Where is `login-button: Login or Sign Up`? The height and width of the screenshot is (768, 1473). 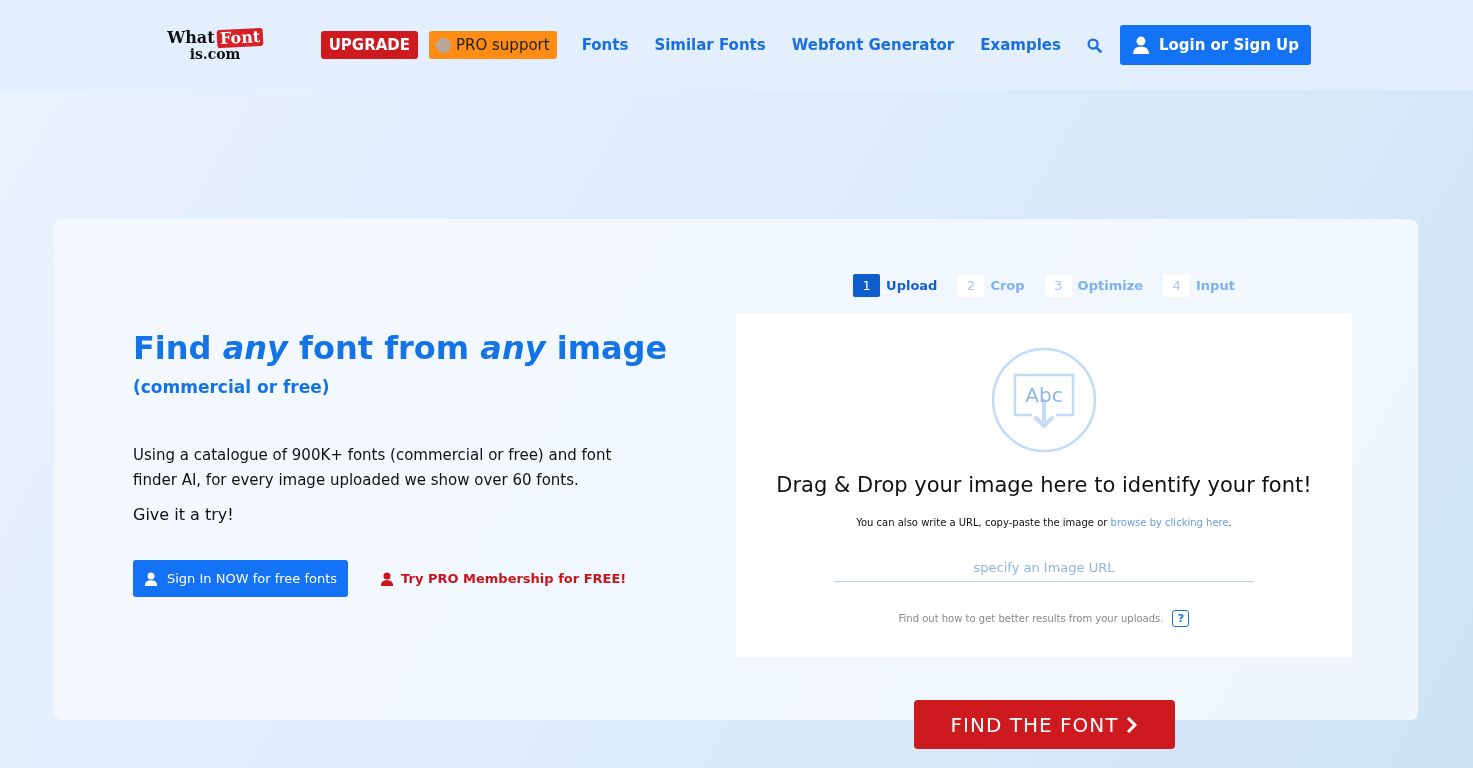 login-button: Login or Sign Up is located at coordinates (1215, 45).